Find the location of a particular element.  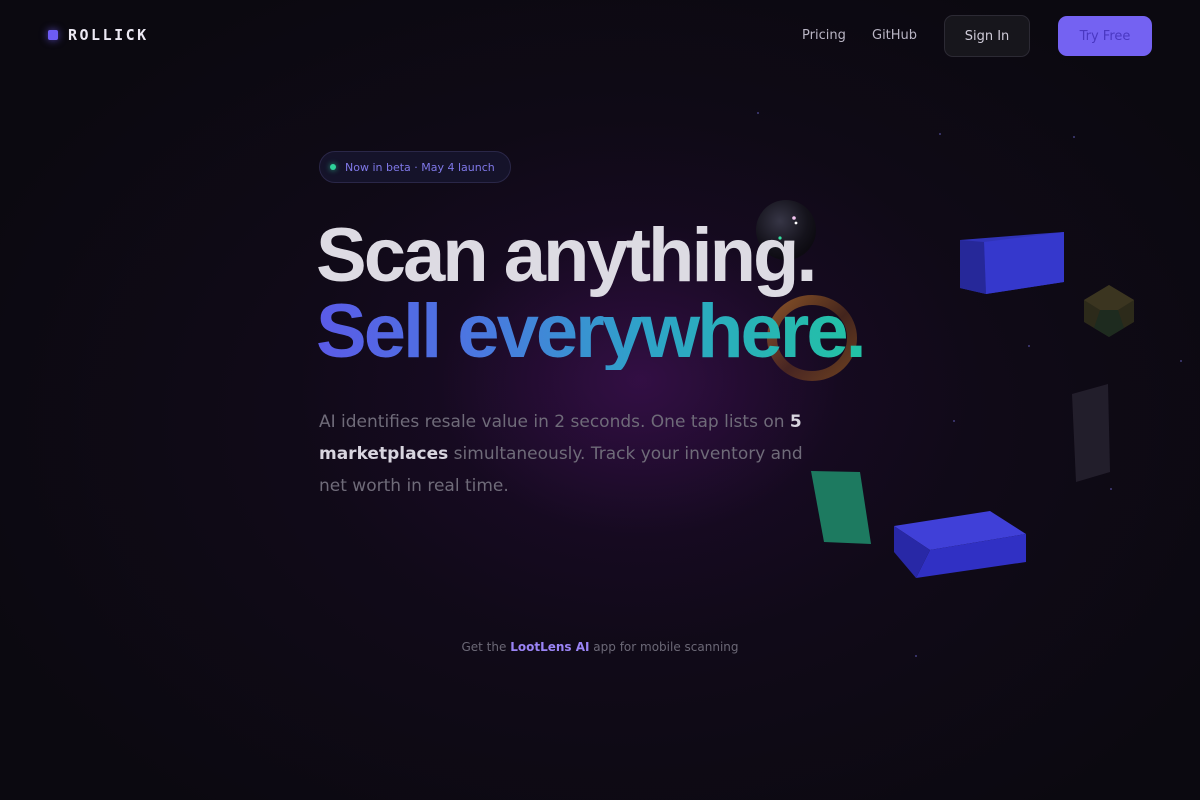

status-dot-icon is located at coordinates (333, 167).